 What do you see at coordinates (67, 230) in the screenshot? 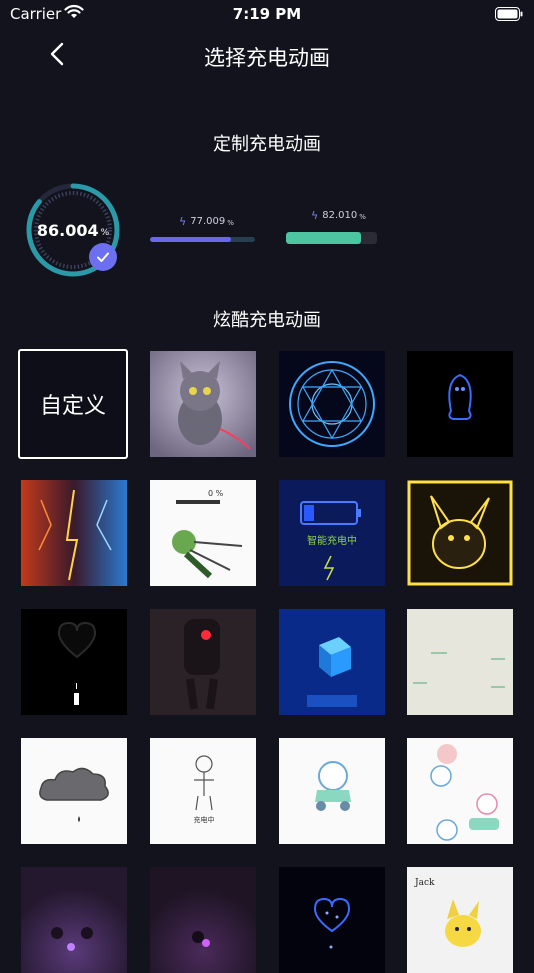
I see `ring-value-number: 86.004` at bounding box center [67, 230].